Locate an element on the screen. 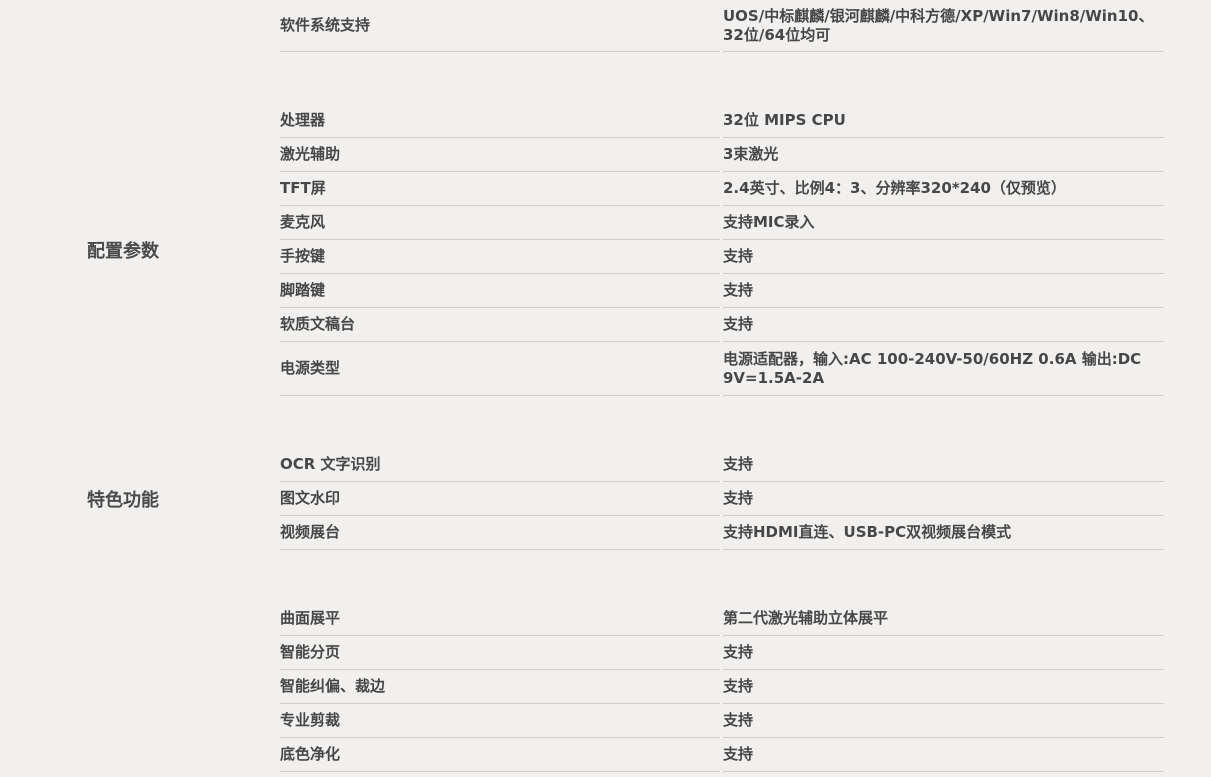 This screenshot has width=1211, height=777. spec-row: TFT屏 2.4英寸、比例4：3、分辨率320*240（仅预览） is located at coordinates (722, 189).